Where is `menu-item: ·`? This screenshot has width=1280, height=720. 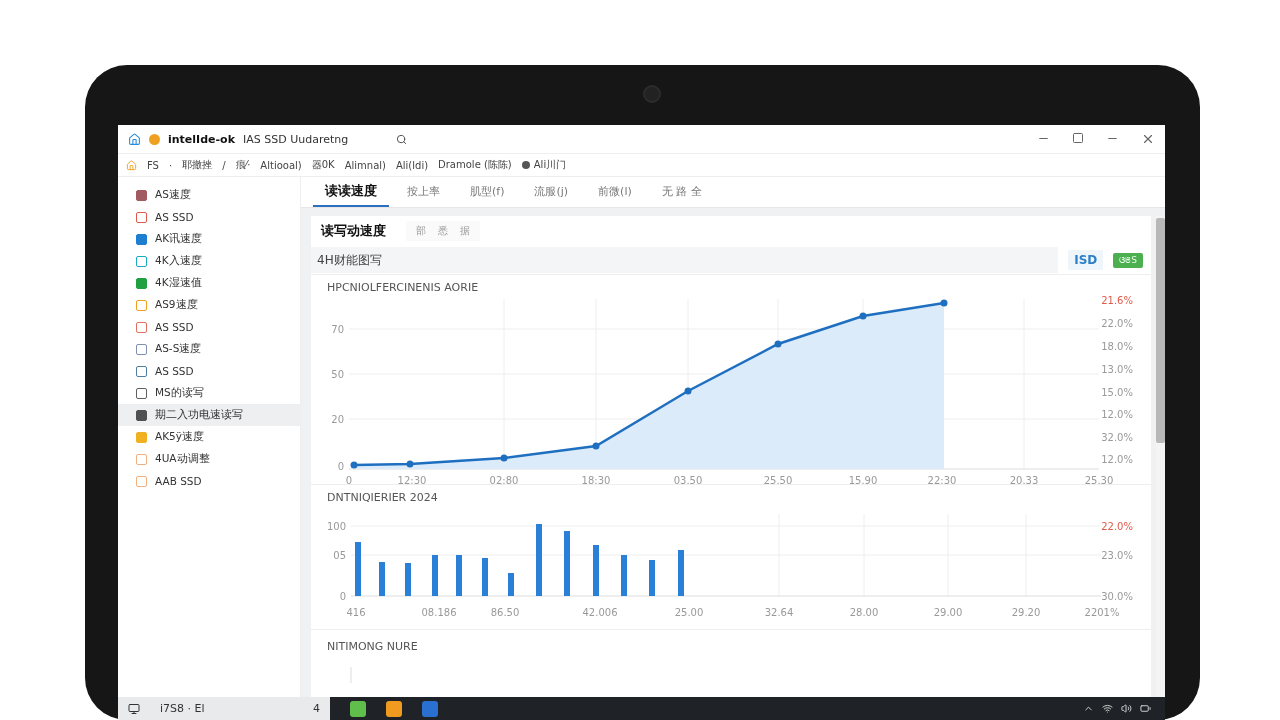 menu-item: · is located at coordinates (170, 165).